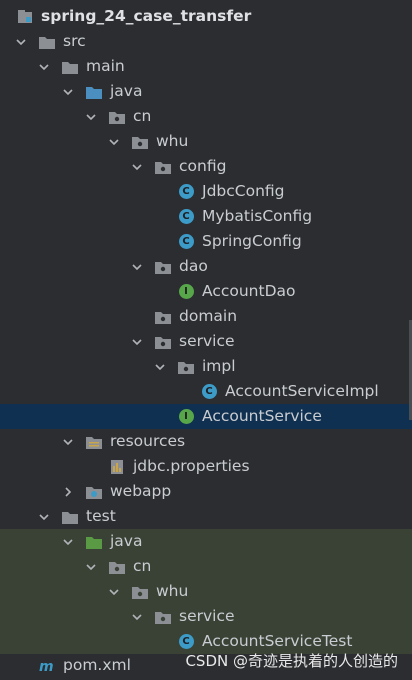 Image resolution: width=412 pixels, height=680 pixels. I want to click on tree-row-service: service, so click(206, 341).